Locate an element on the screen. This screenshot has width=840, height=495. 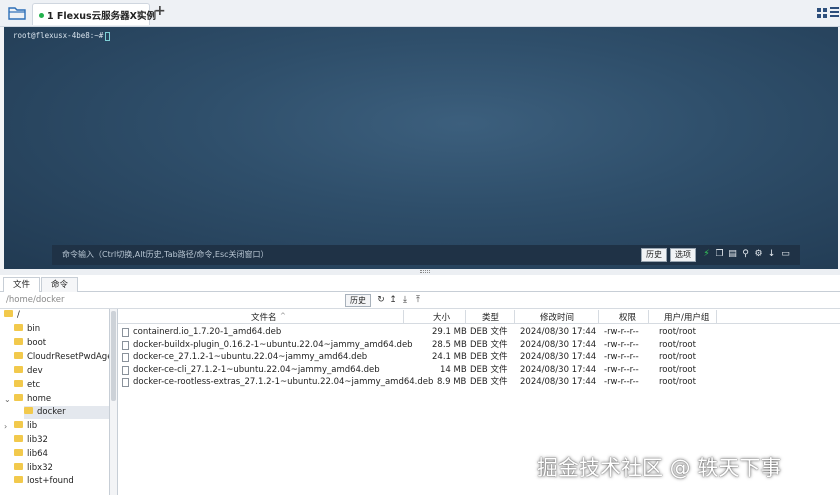
tree-node-lib: › lib is located at coordinates (20, 426).